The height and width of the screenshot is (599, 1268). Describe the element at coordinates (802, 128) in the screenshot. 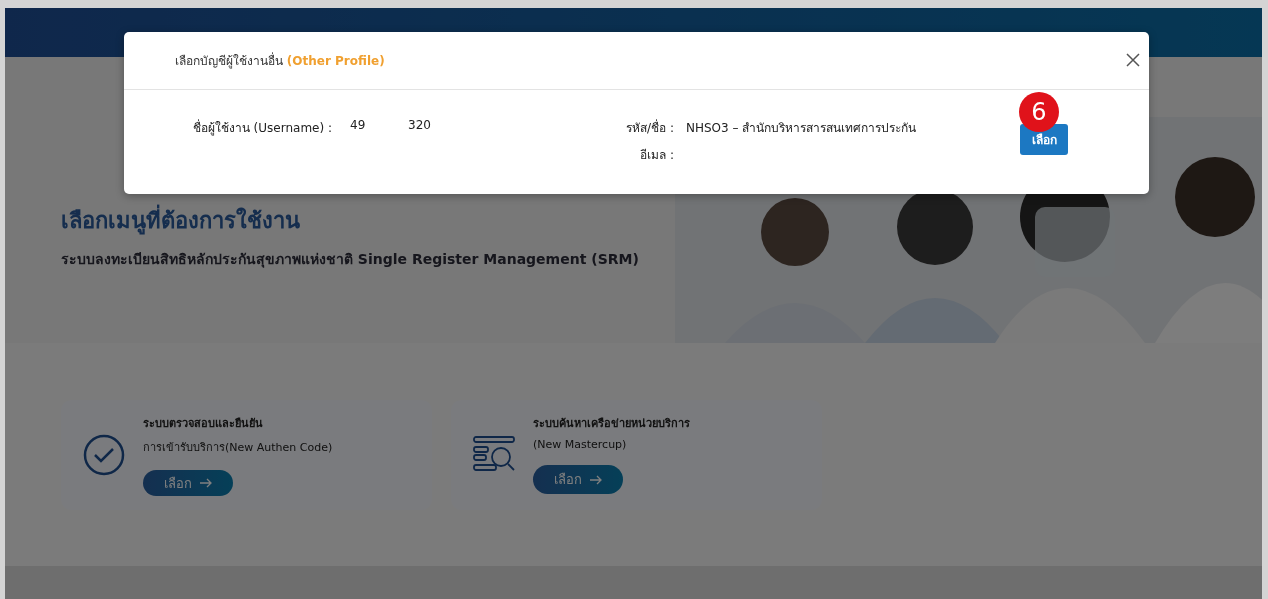

I see `field-value: NHSO3 – สำนักบริหารสารสนเทศการประกัน` at that location.